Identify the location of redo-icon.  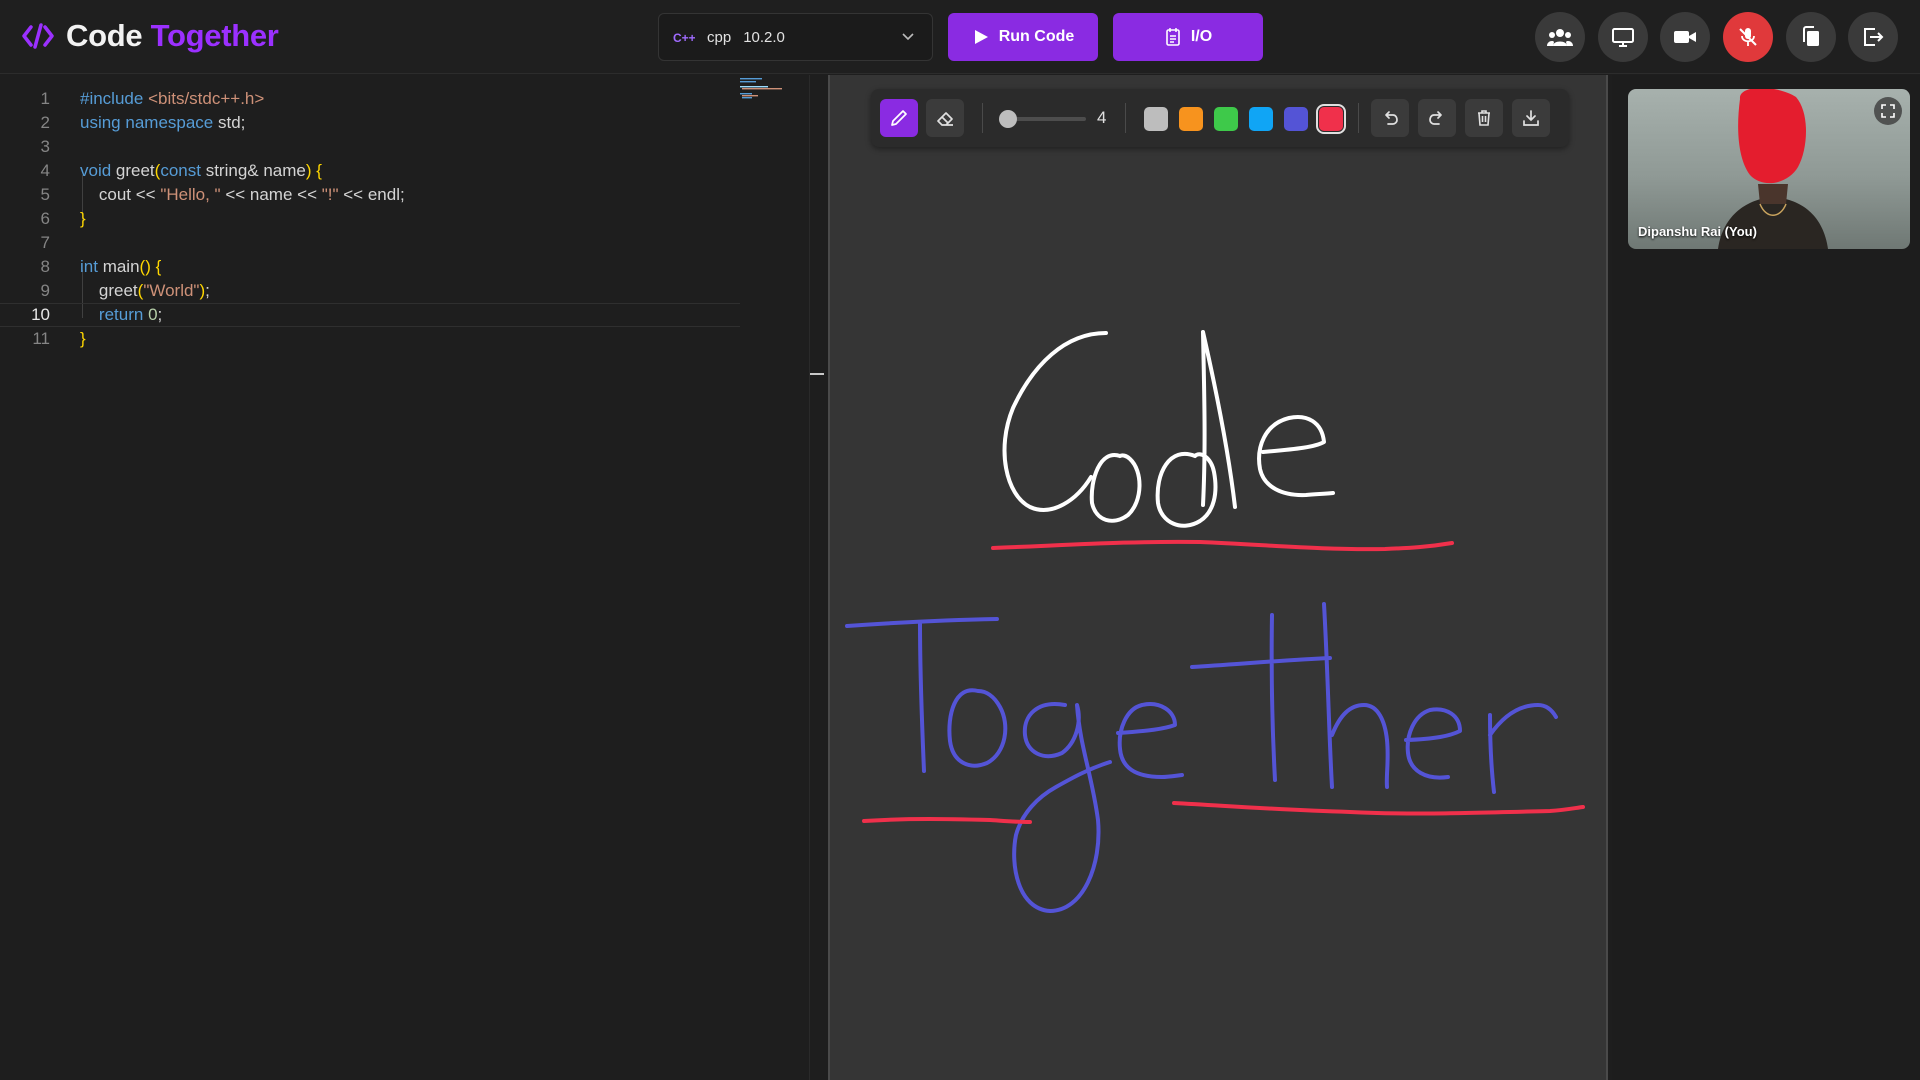
(1435, 118).